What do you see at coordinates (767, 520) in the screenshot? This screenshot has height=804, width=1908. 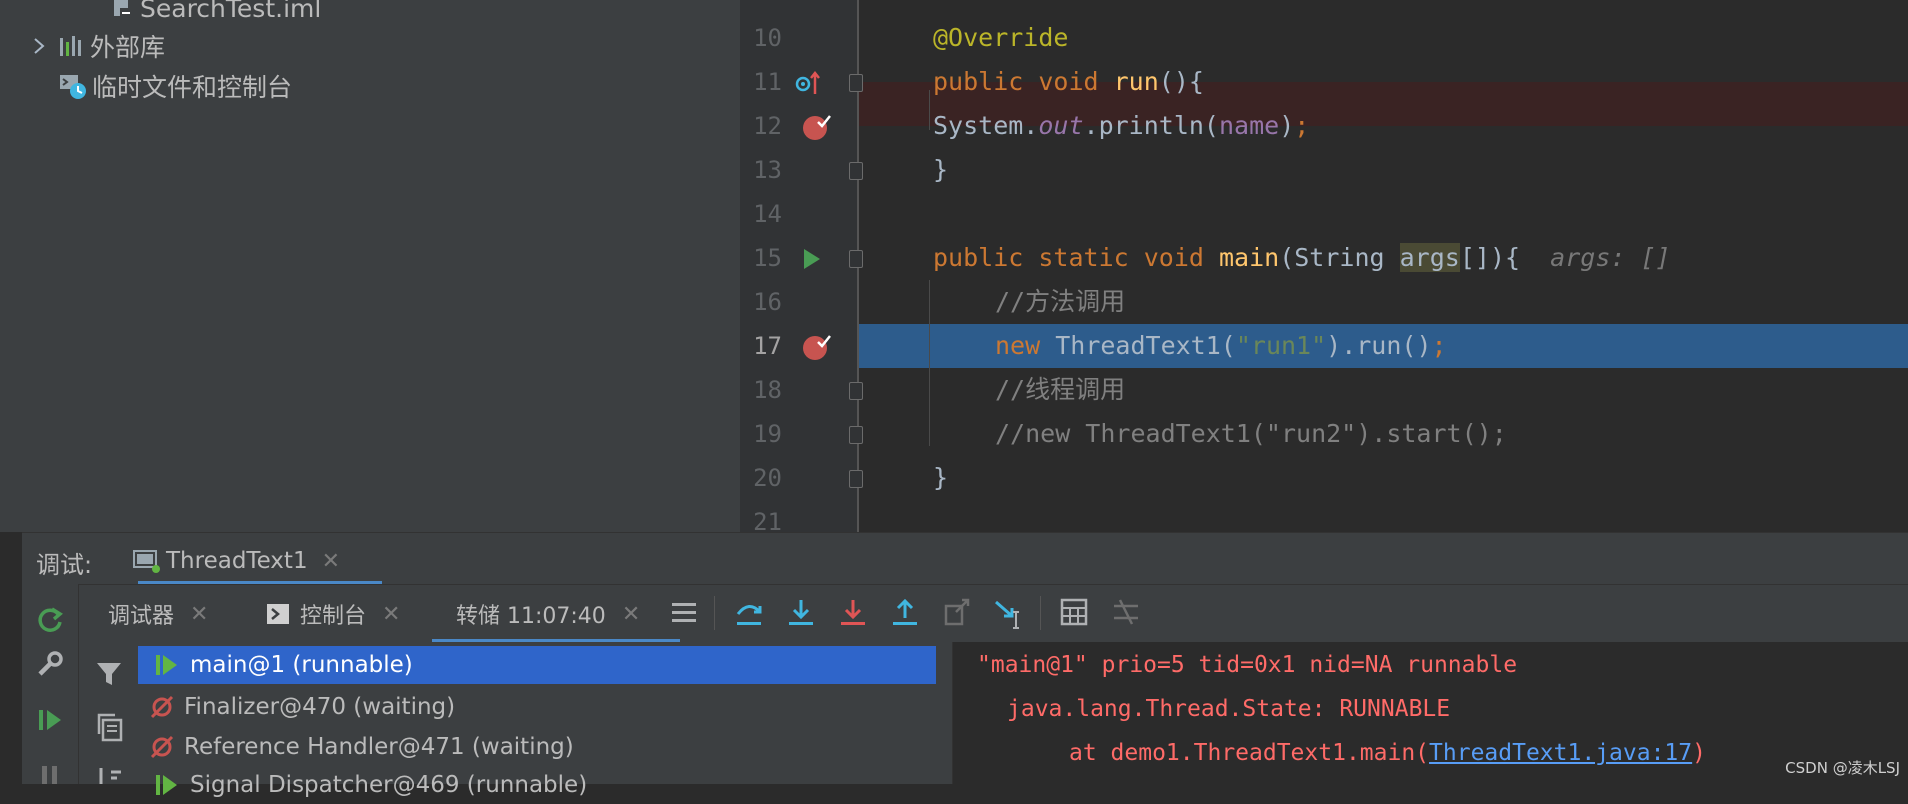 I see `line-number: 21` at bounding box center [767, 520].